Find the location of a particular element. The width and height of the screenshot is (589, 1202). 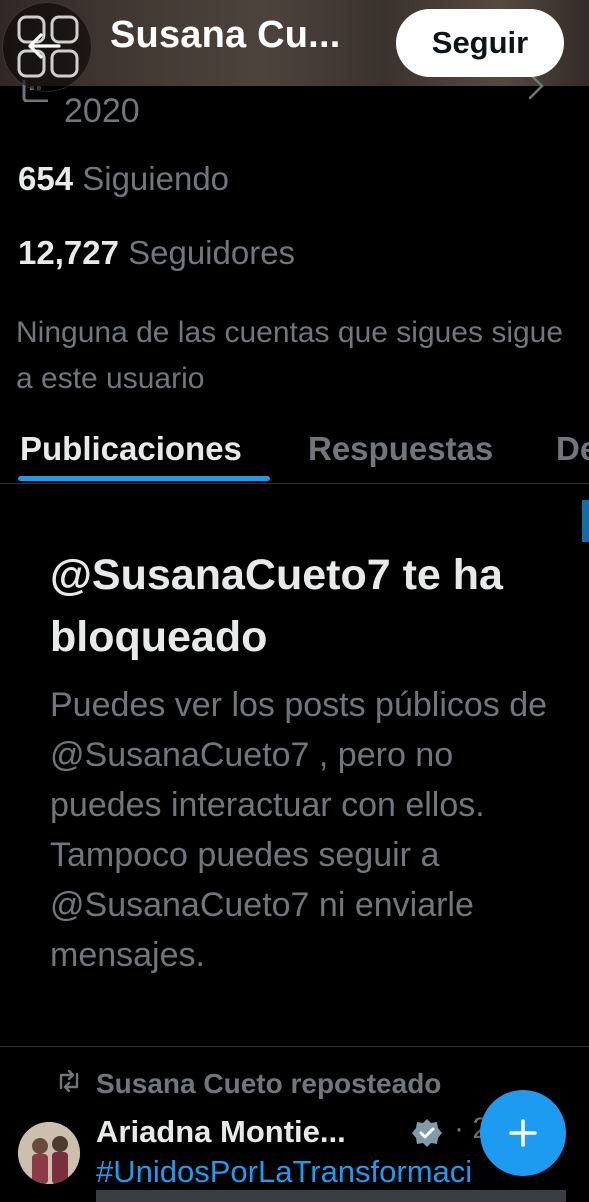

tab-publicaciones: Publicaciones is located at coordinates (131, 449).